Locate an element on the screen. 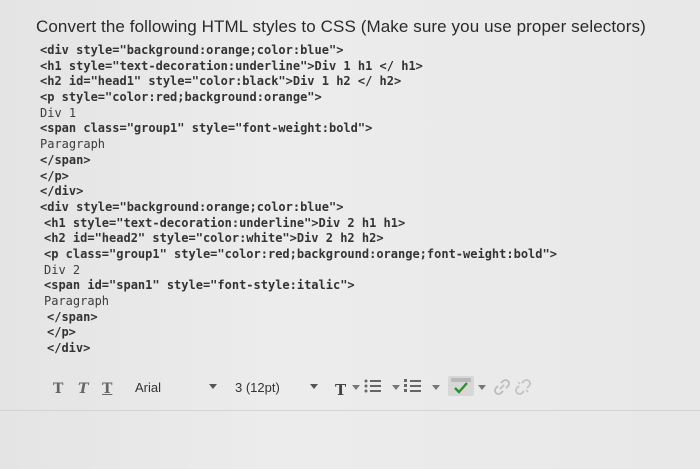  code-line: <p style="color:red;background:orange"> is located at coordinates (181, 97).